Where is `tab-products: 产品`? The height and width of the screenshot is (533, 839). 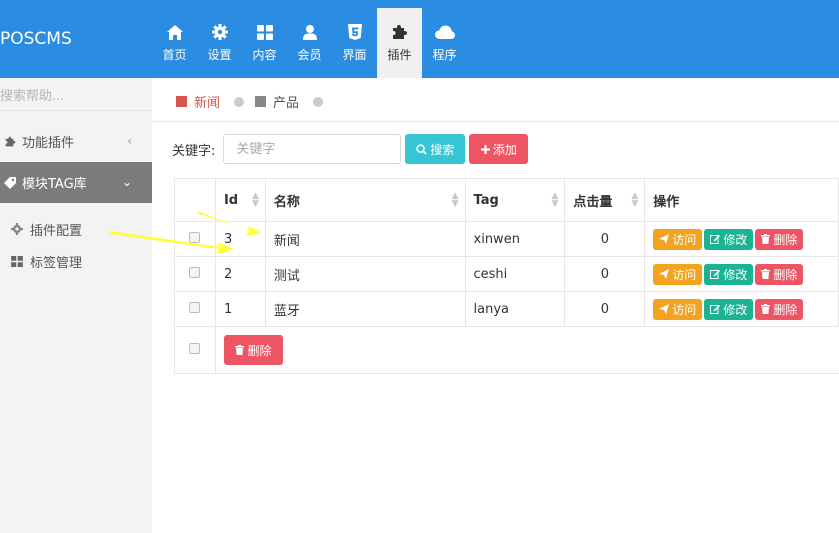
tab-products: 产品 is located at coordinates (289, 101).